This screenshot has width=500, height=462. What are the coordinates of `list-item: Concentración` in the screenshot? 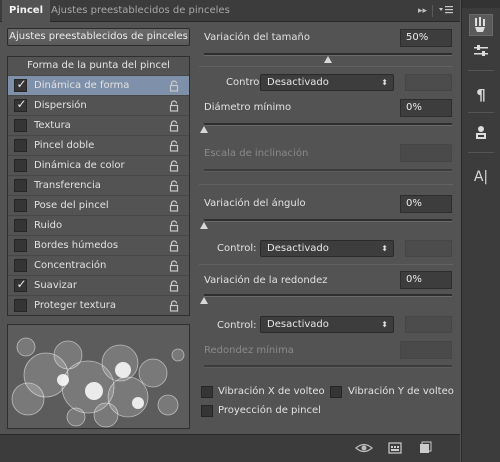 It's located at (98, 265).